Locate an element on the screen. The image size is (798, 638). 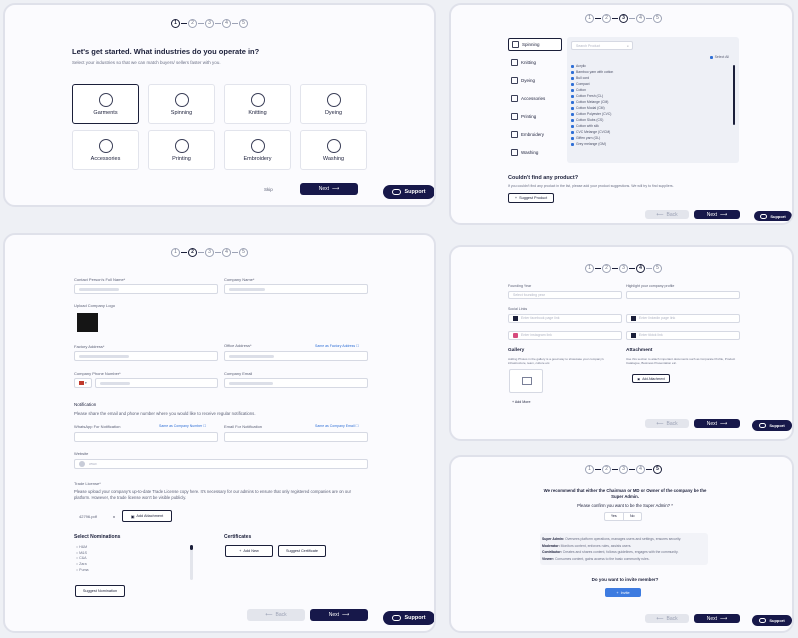
add-more-link: + Add More is located at coordinates (521, 402).